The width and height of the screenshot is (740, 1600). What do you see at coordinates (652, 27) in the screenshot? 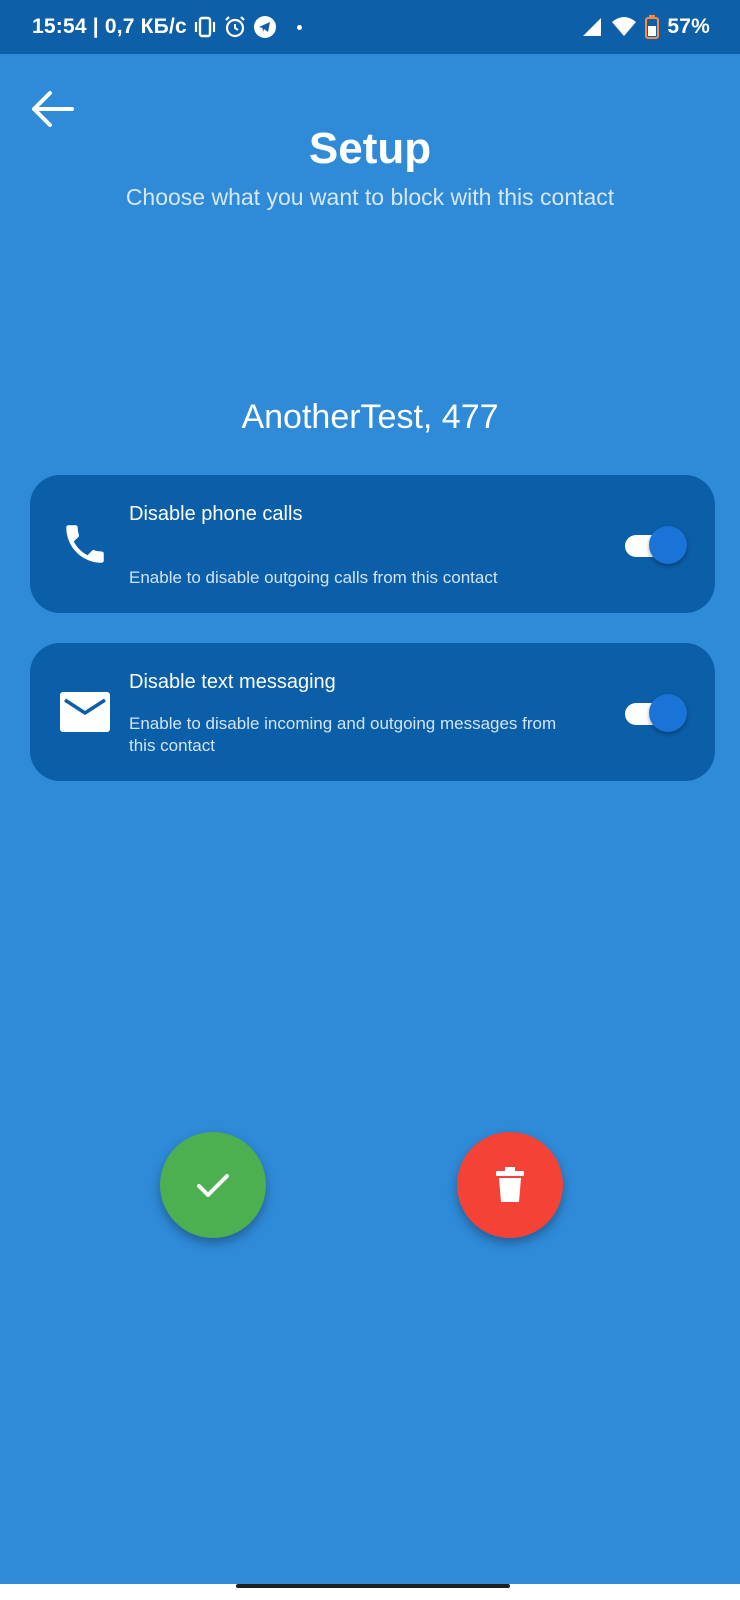
I see `battery-icon` at bounding box center [652, 27].